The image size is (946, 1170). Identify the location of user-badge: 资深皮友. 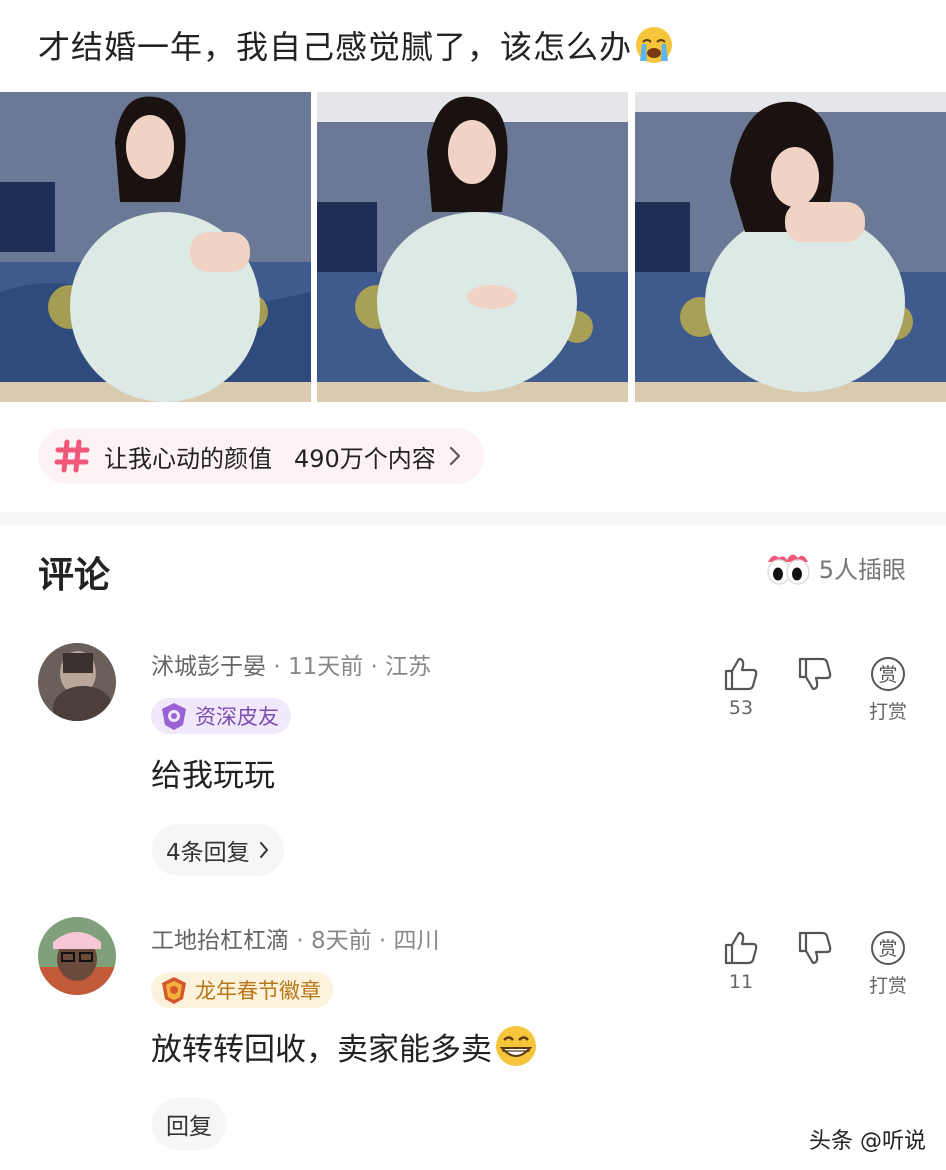
(221, 716).